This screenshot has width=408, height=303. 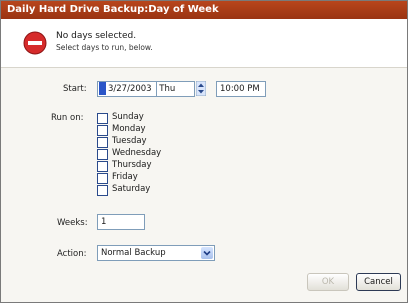 I want to click on action-label: Action:, so click(x=72, y=254).